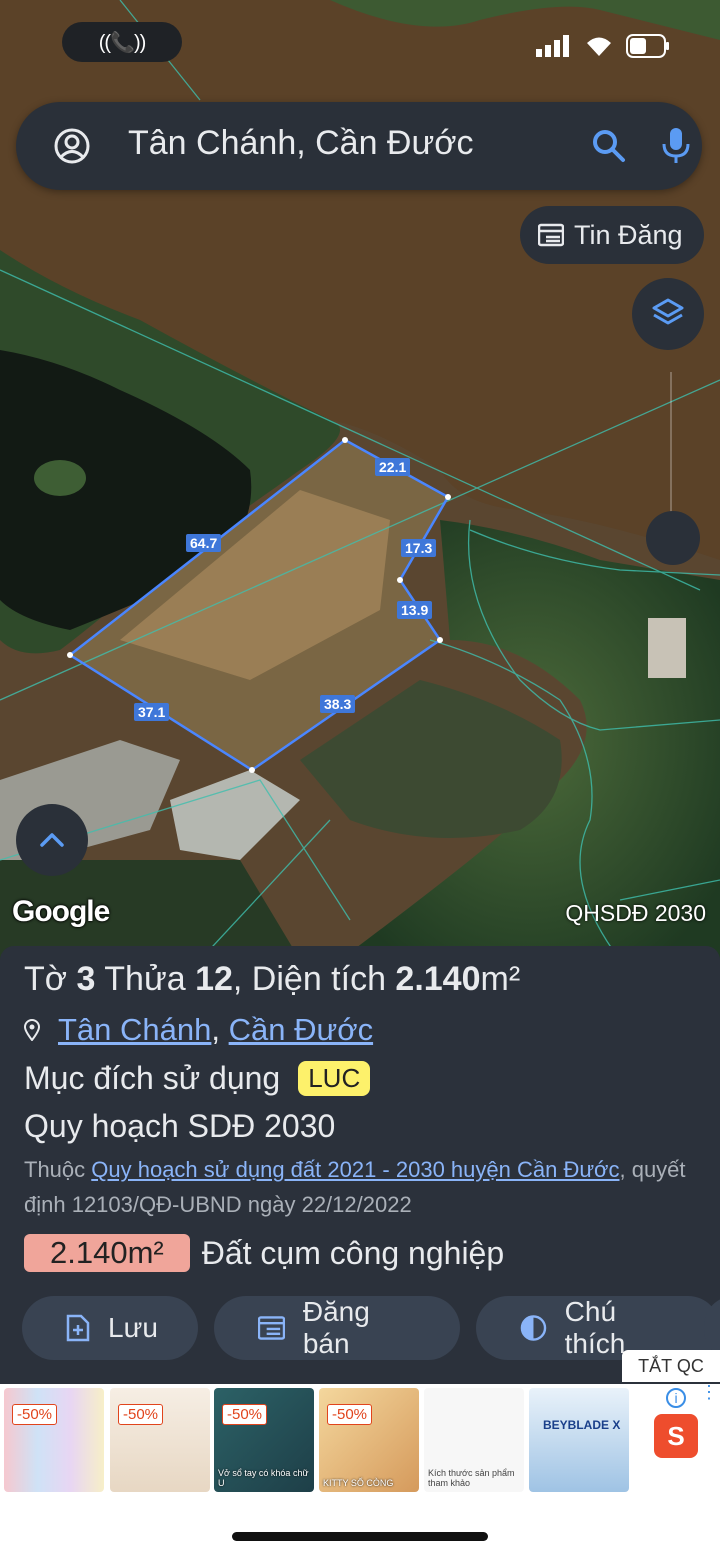 This screenshot has height=1559, width=720. What do you see at coordinates (609, 146) in the screenshot?
I see `search-icon` at bounding box center [609, 146].